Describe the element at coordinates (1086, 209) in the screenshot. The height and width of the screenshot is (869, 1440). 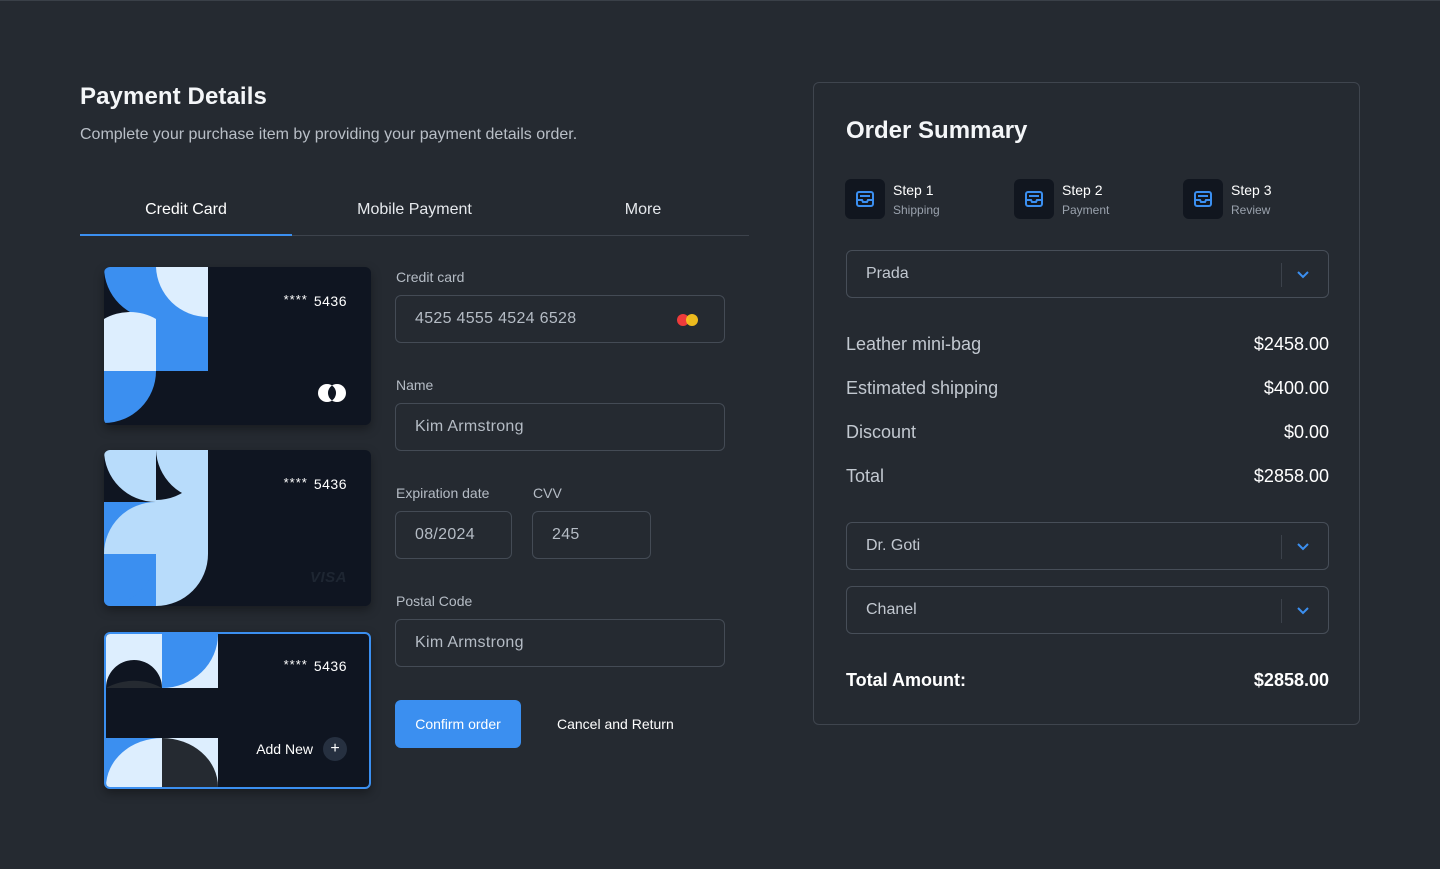
I see `step-2-subtitle: Payment` at that location.